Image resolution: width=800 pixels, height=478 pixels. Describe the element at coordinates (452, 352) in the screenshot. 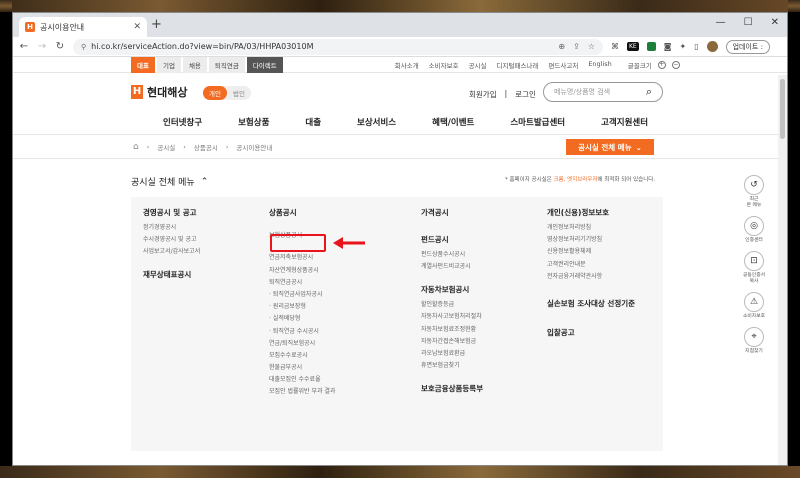

I see `menu-link: 과오납보험료환급` at that location.